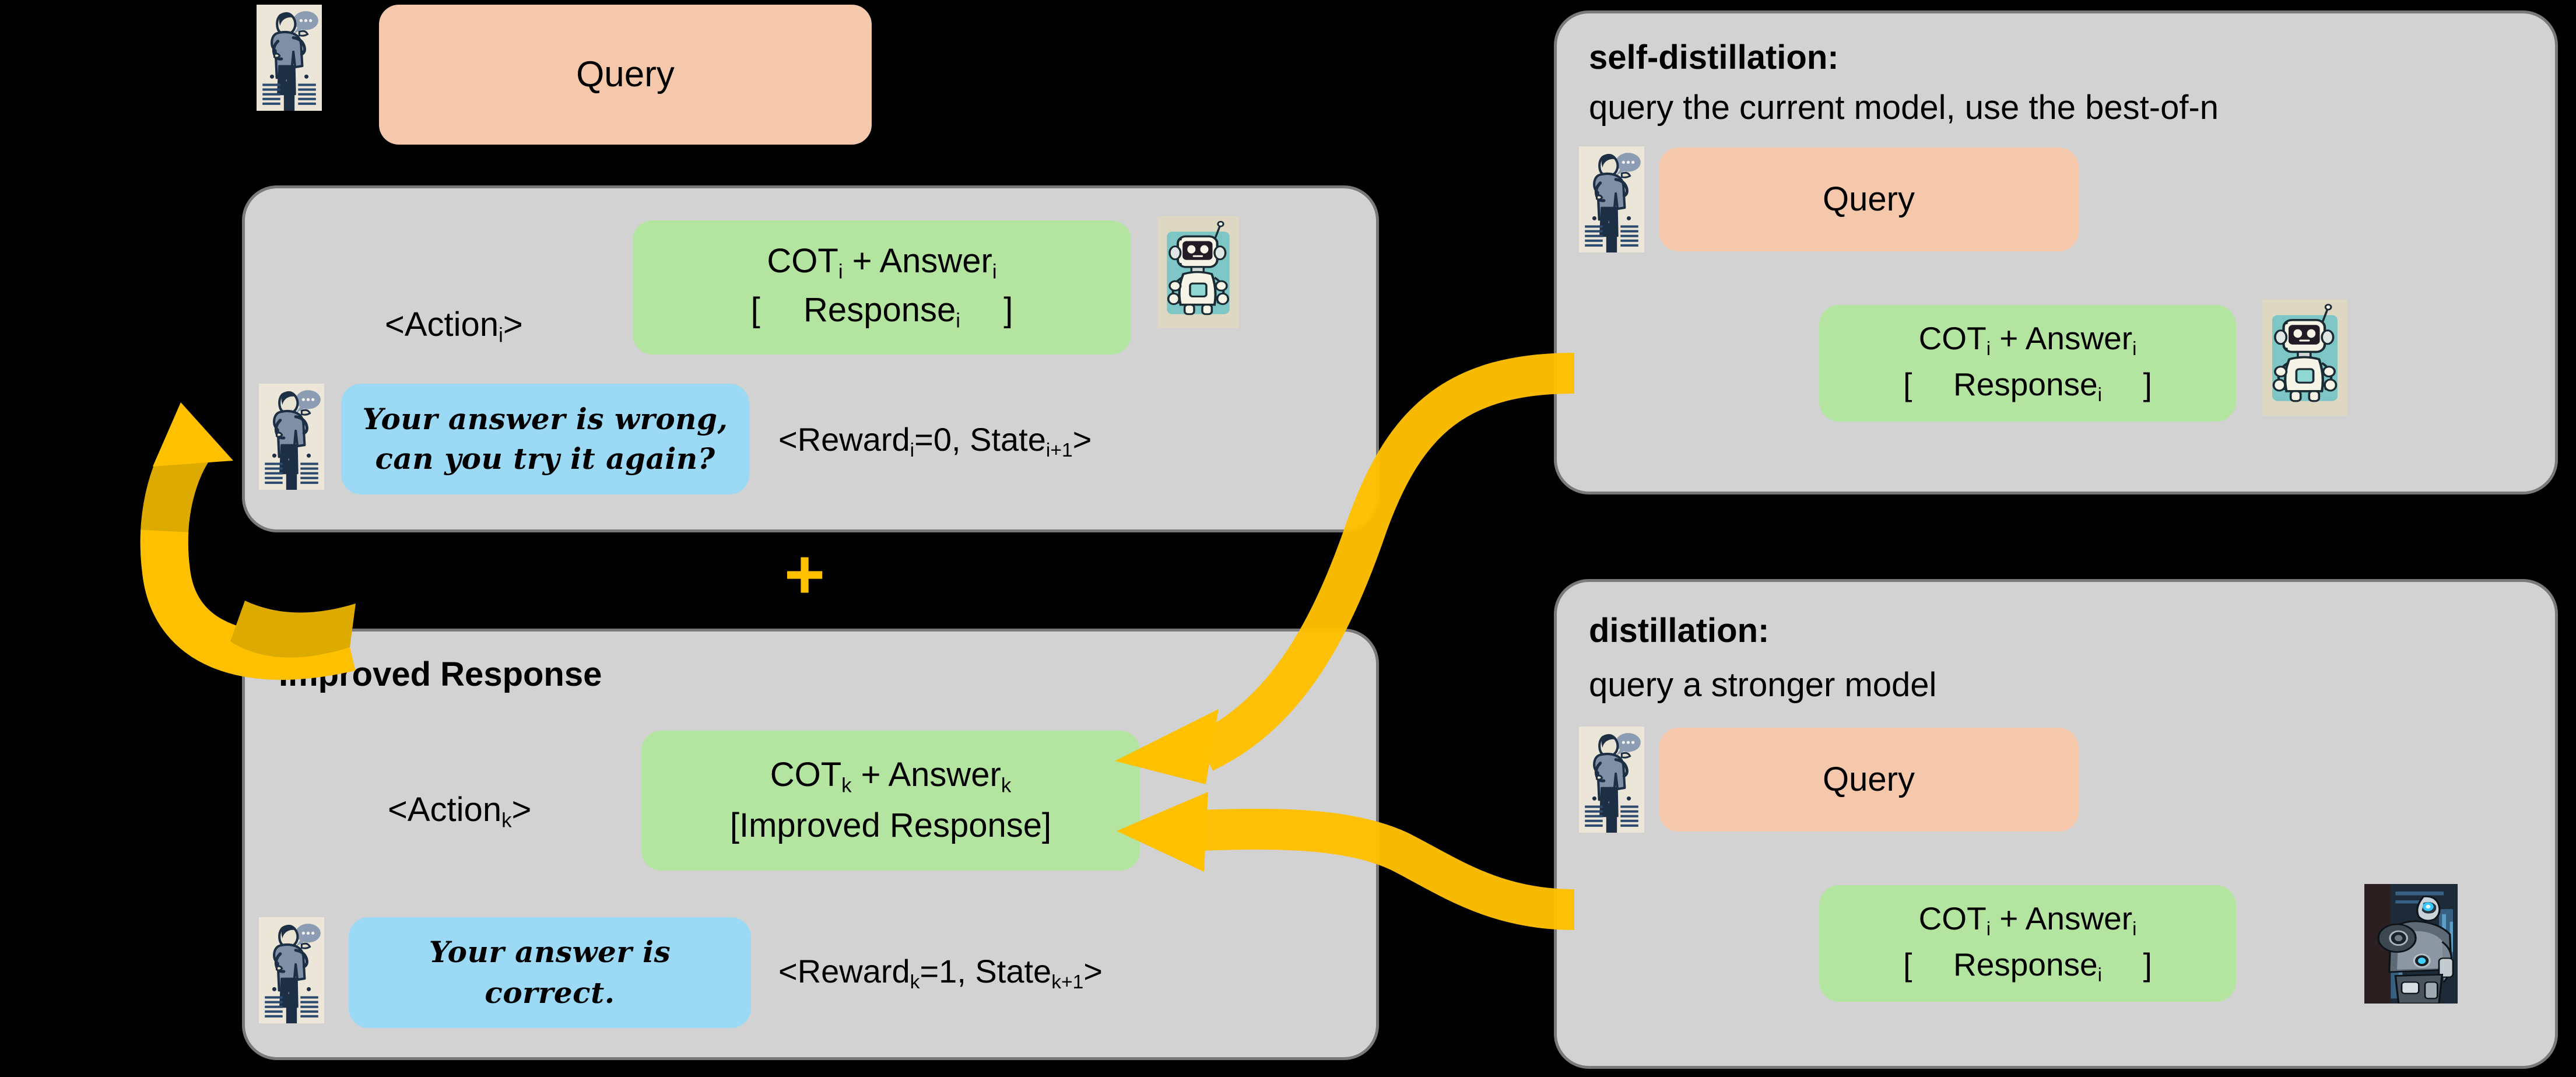  I want to click on response-i-line1: COTi + Answeri, so click(882, 262).